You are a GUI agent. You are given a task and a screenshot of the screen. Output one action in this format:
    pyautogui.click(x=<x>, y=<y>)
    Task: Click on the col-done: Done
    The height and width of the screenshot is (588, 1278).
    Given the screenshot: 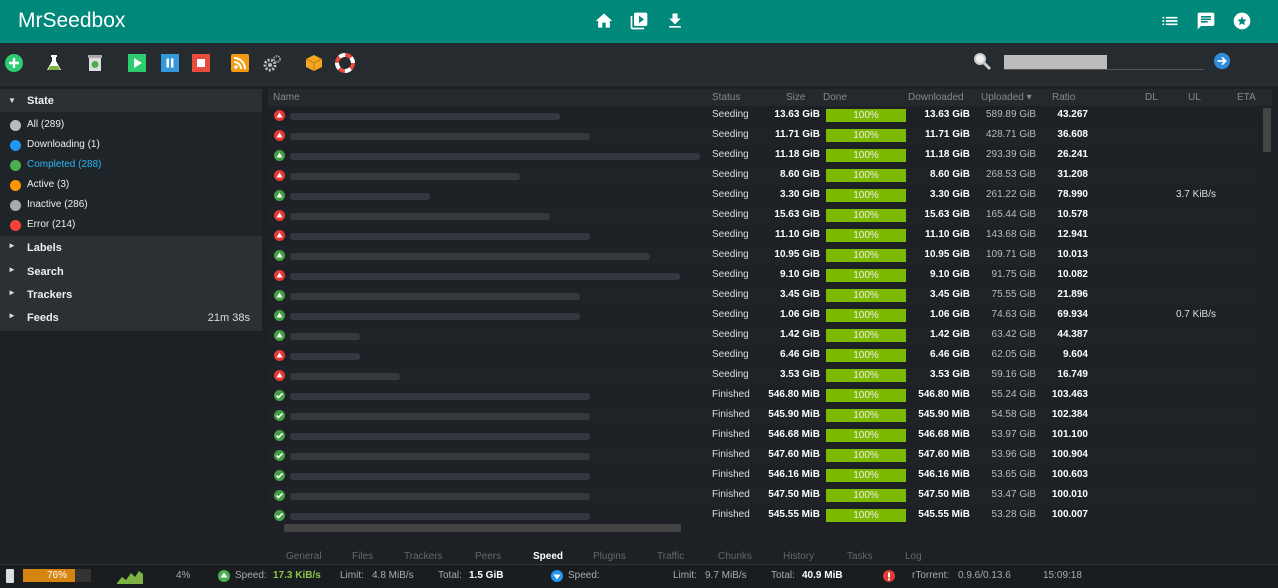 What is the action you would take?
    pyautogui.click(x=835, y=97)
    